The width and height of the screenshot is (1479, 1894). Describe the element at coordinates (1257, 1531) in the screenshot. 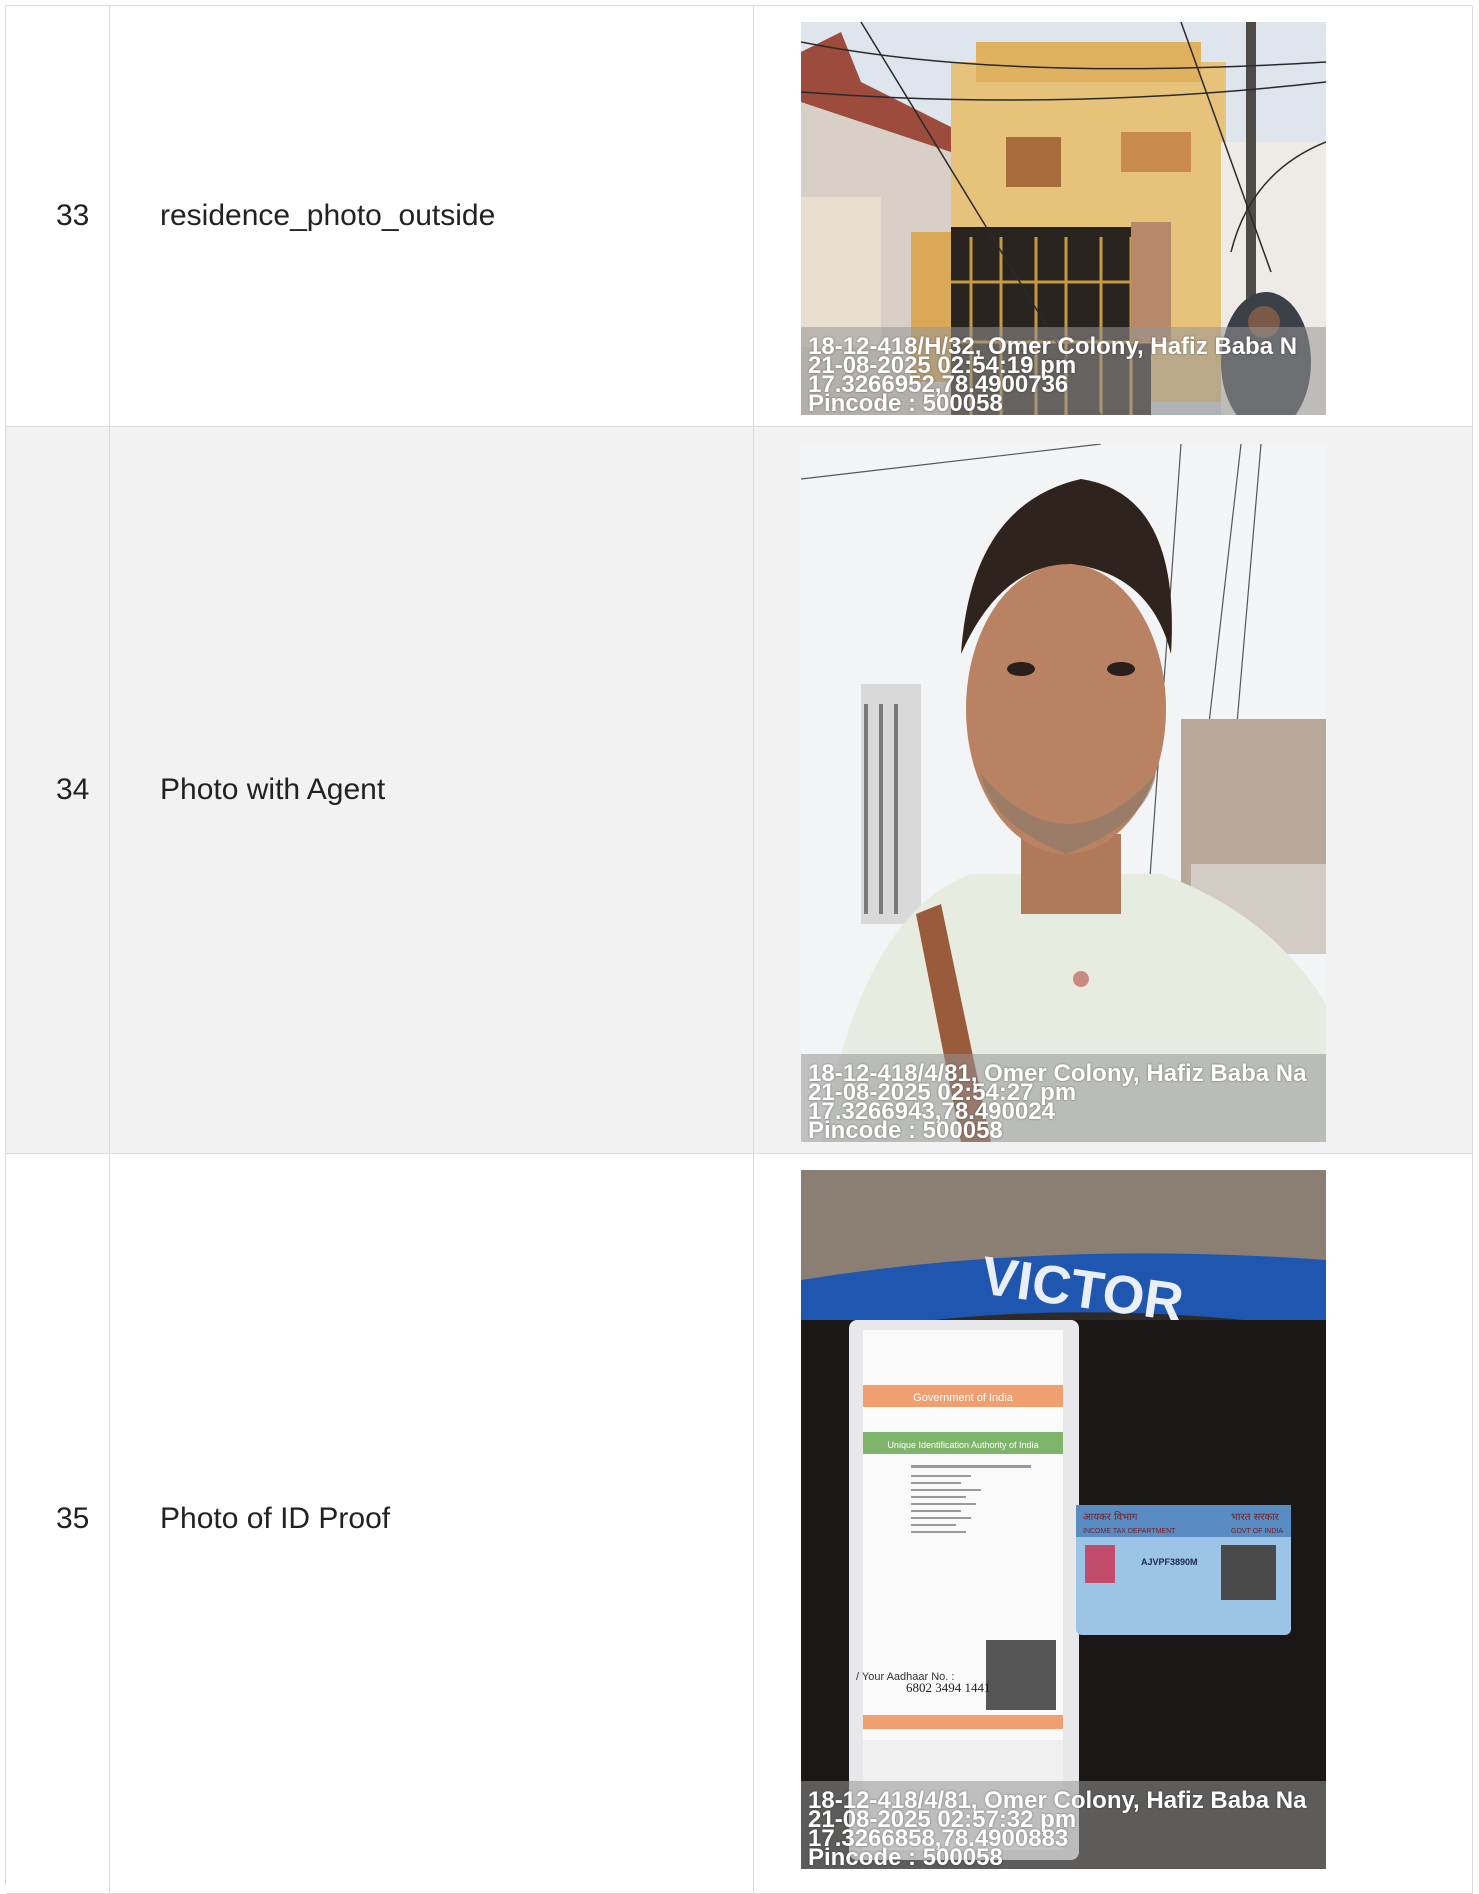

I see `pan-govt: GOVT OF INDIA` at that location.